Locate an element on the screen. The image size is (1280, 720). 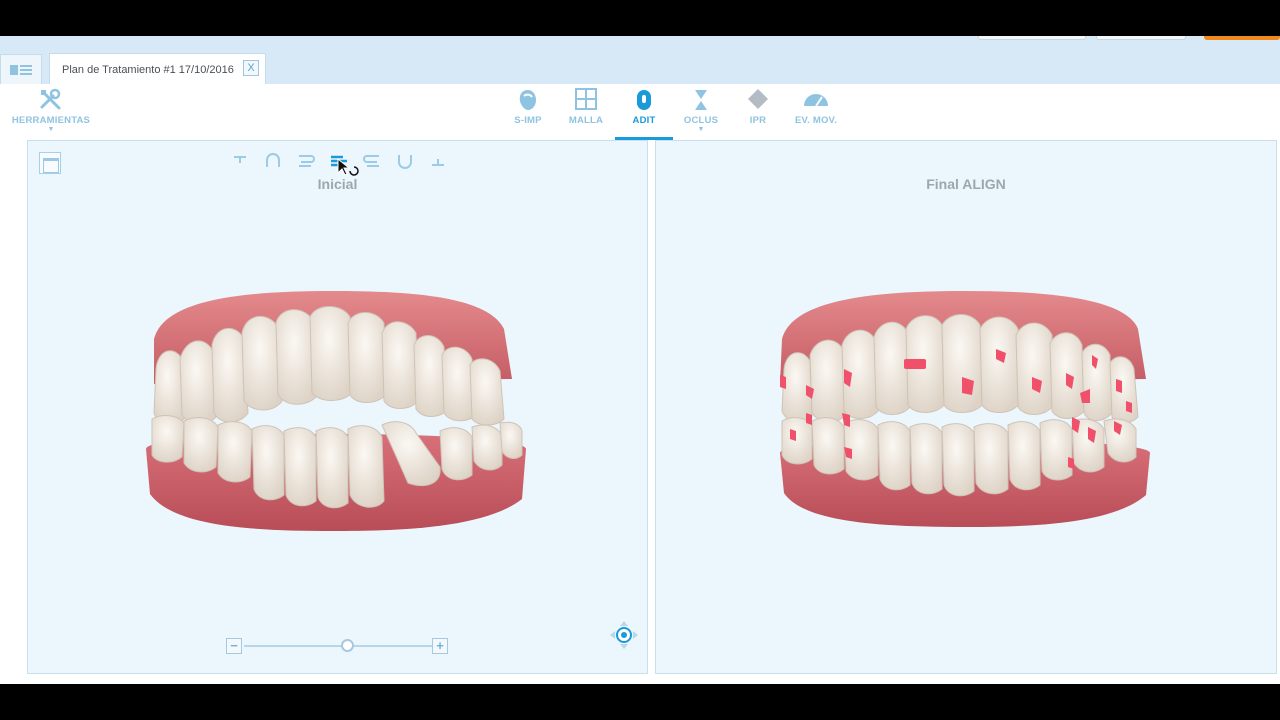
final-teeth-model is located at coordinates (966, 412).